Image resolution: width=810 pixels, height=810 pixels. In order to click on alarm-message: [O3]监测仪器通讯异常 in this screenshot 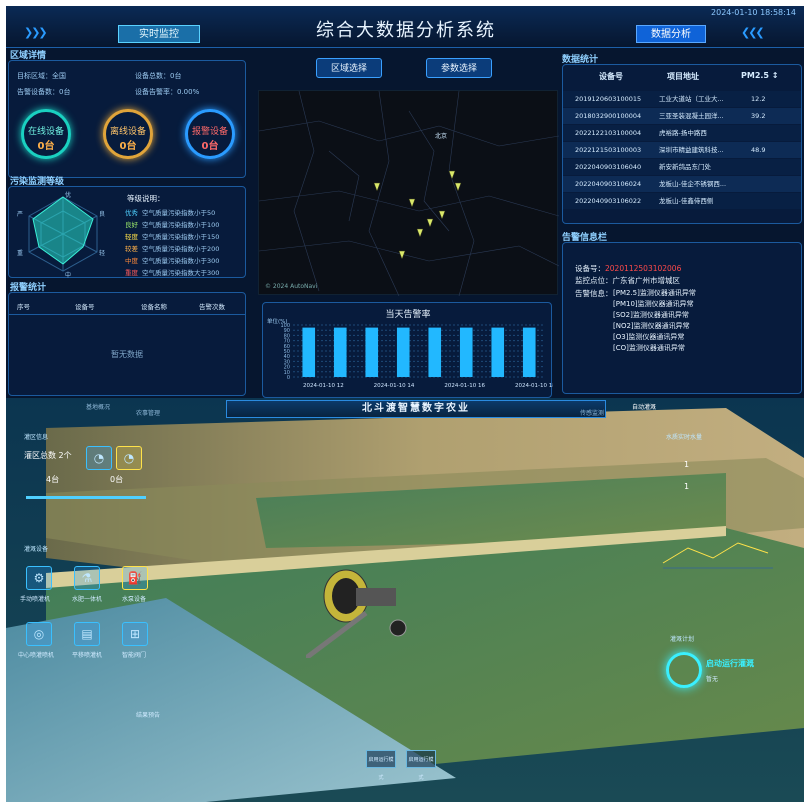, I will do `click(649, 337)`.